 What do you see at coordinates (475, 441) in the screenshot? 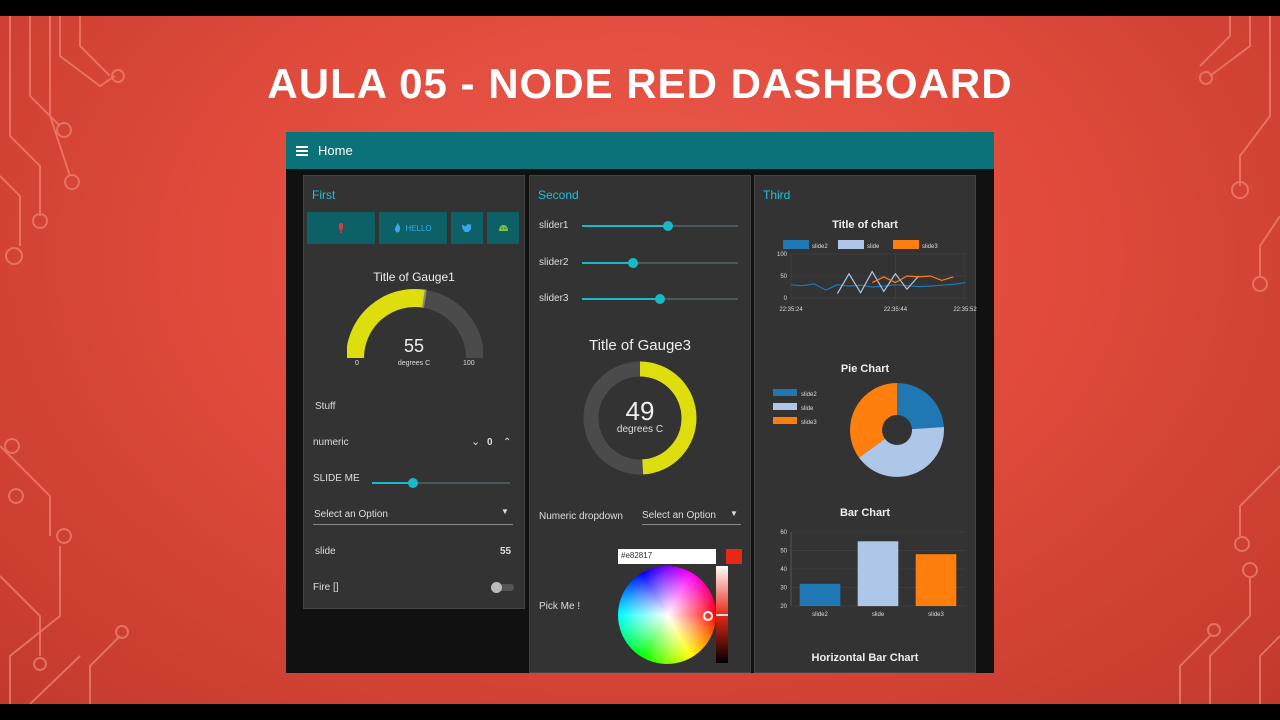
I see `chevron-down-icon: ⌄` at bounding box center [475, 441].